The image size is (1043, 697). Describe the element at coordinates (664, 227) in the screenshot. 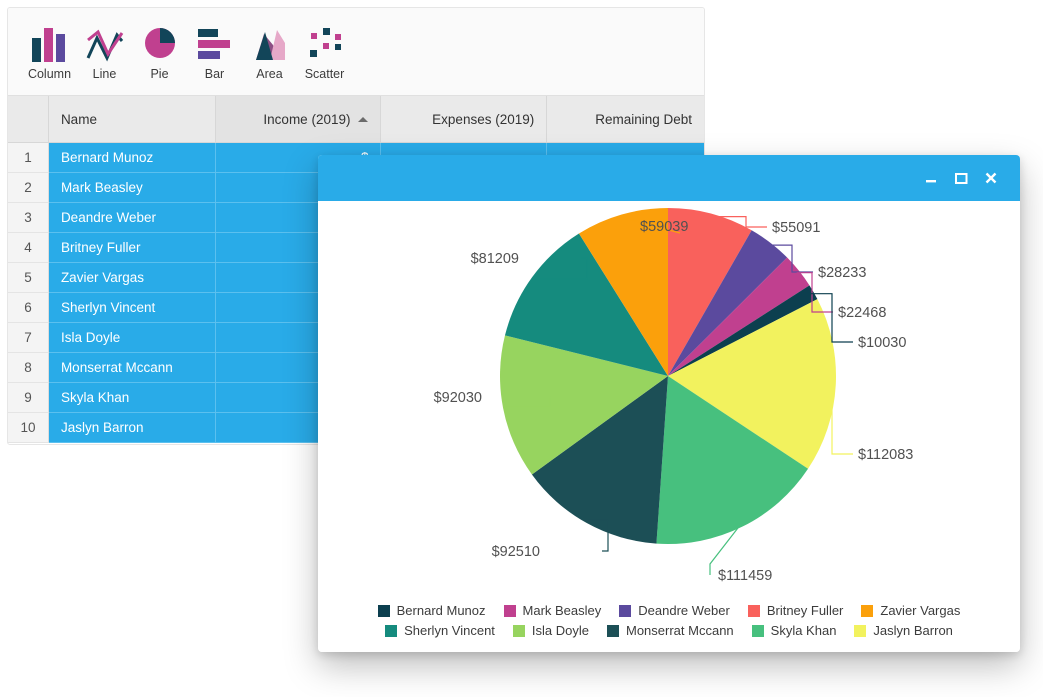

I see `pie-data-label: $59039` at that location.